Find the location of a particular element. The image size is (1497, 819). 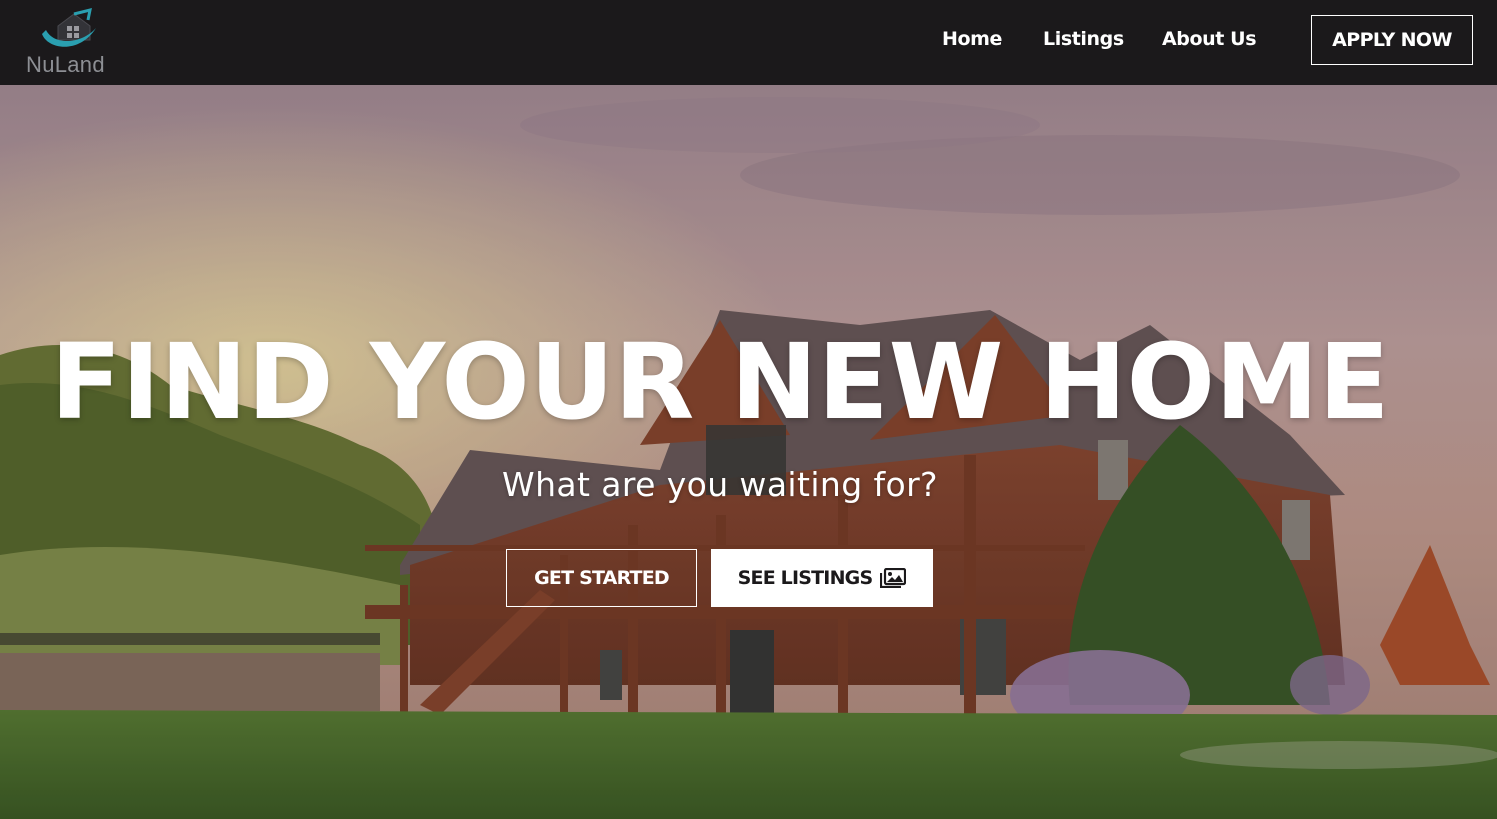

nav-link-about-us: About Us is located at coordinates (1209, 39).